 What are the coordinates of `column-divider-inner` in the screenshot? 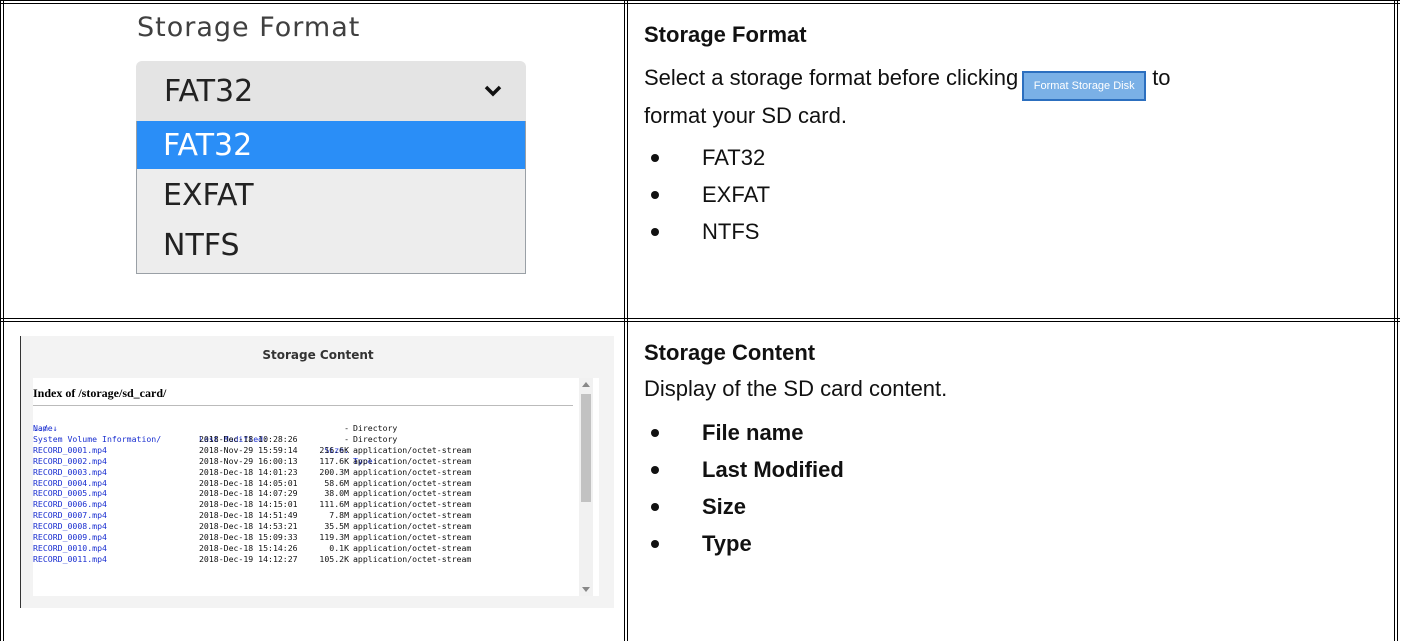 It's located at (627, 320).